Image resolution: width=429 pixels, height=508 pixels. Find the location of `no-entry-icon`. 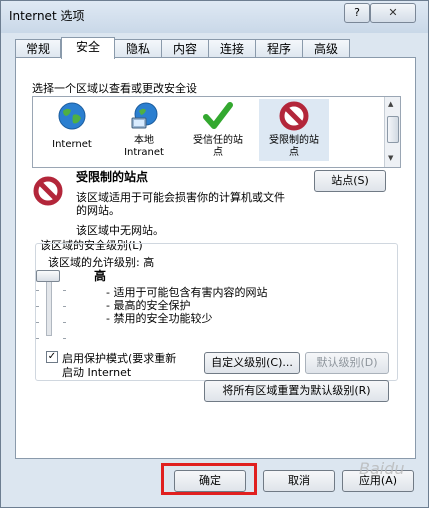

no-entry-icon is located at coordinates (294, 116).